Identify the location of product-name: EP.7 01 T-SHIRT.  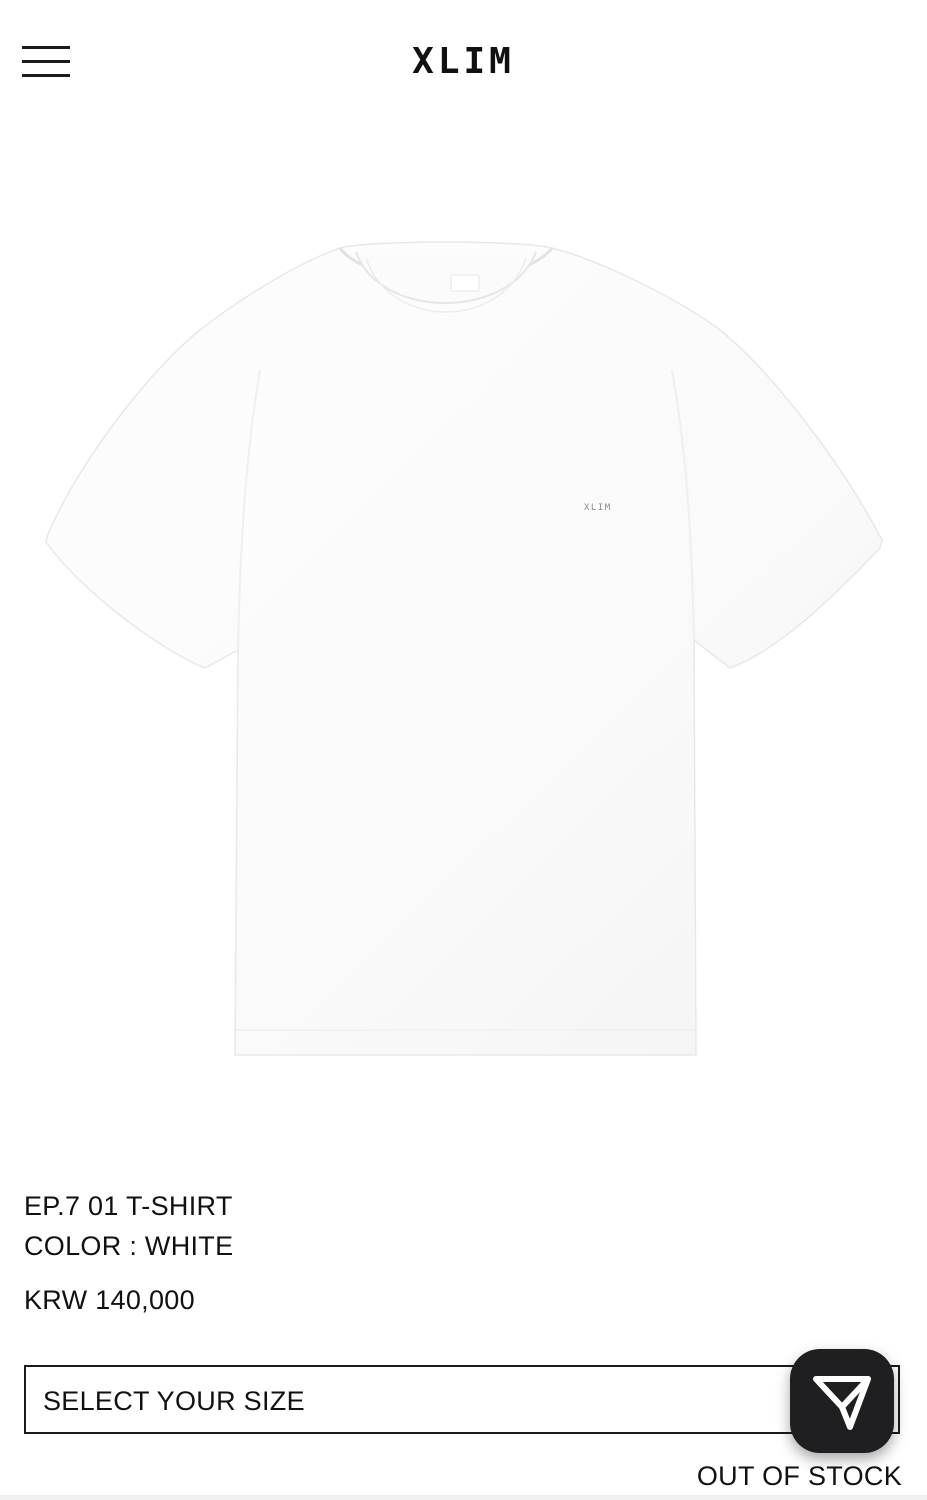
(128, 1206).